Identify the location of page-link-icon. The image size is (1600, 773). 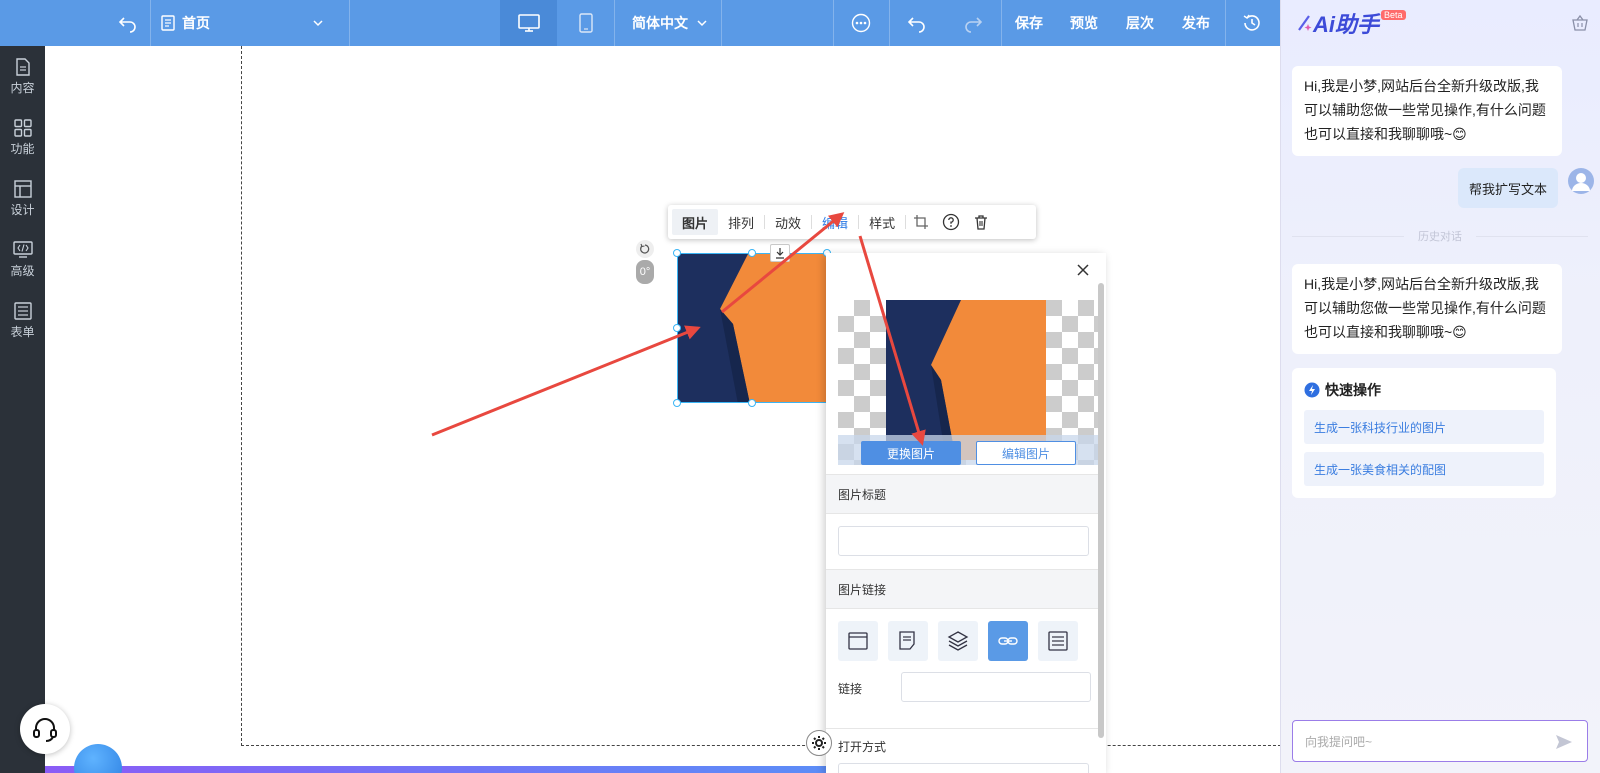
(858, 641).